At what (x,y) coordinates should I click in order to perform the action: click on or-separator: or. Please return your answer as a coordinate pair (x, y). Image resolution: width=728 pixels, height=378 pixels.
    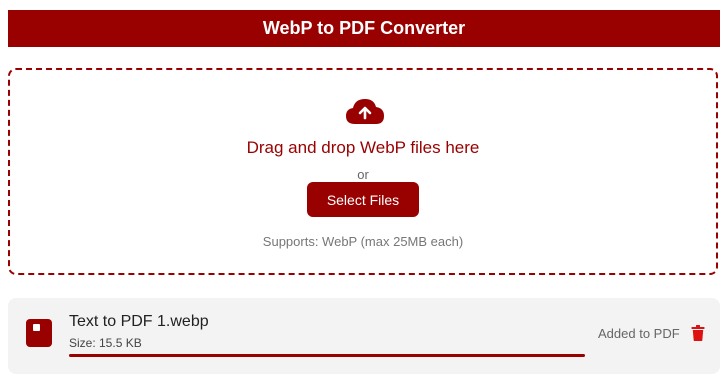
    Looking at the image, I should click on (363, 174).